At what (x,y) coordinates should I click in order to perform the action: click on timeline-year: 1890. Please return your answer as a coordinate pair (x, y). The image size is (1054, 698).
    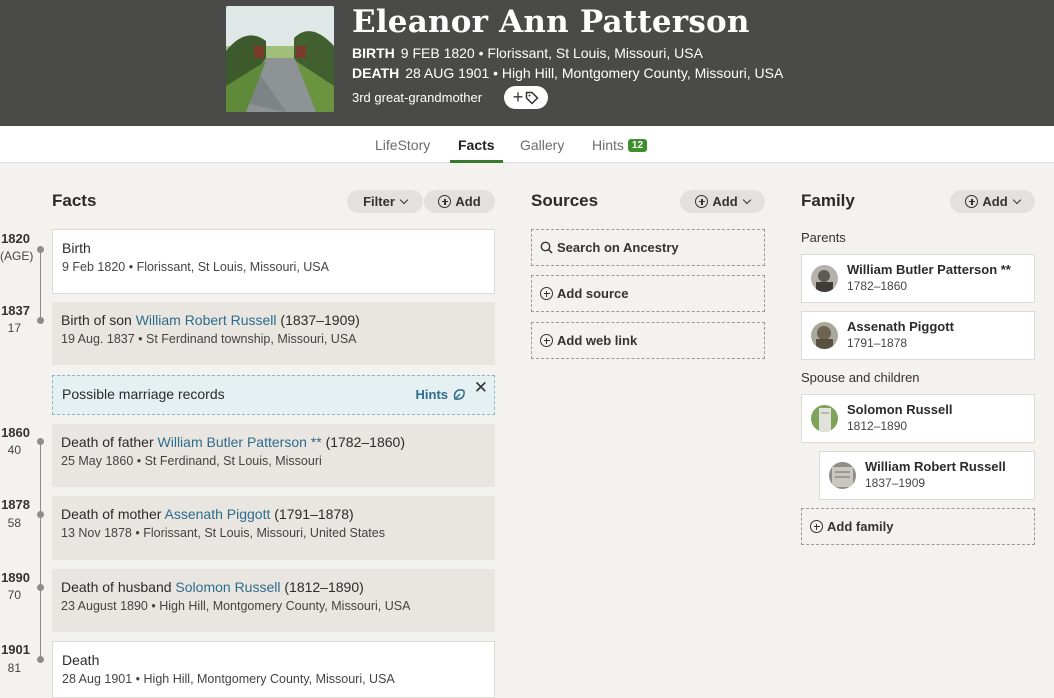
    Looking at the image, I should click on (15, 577).